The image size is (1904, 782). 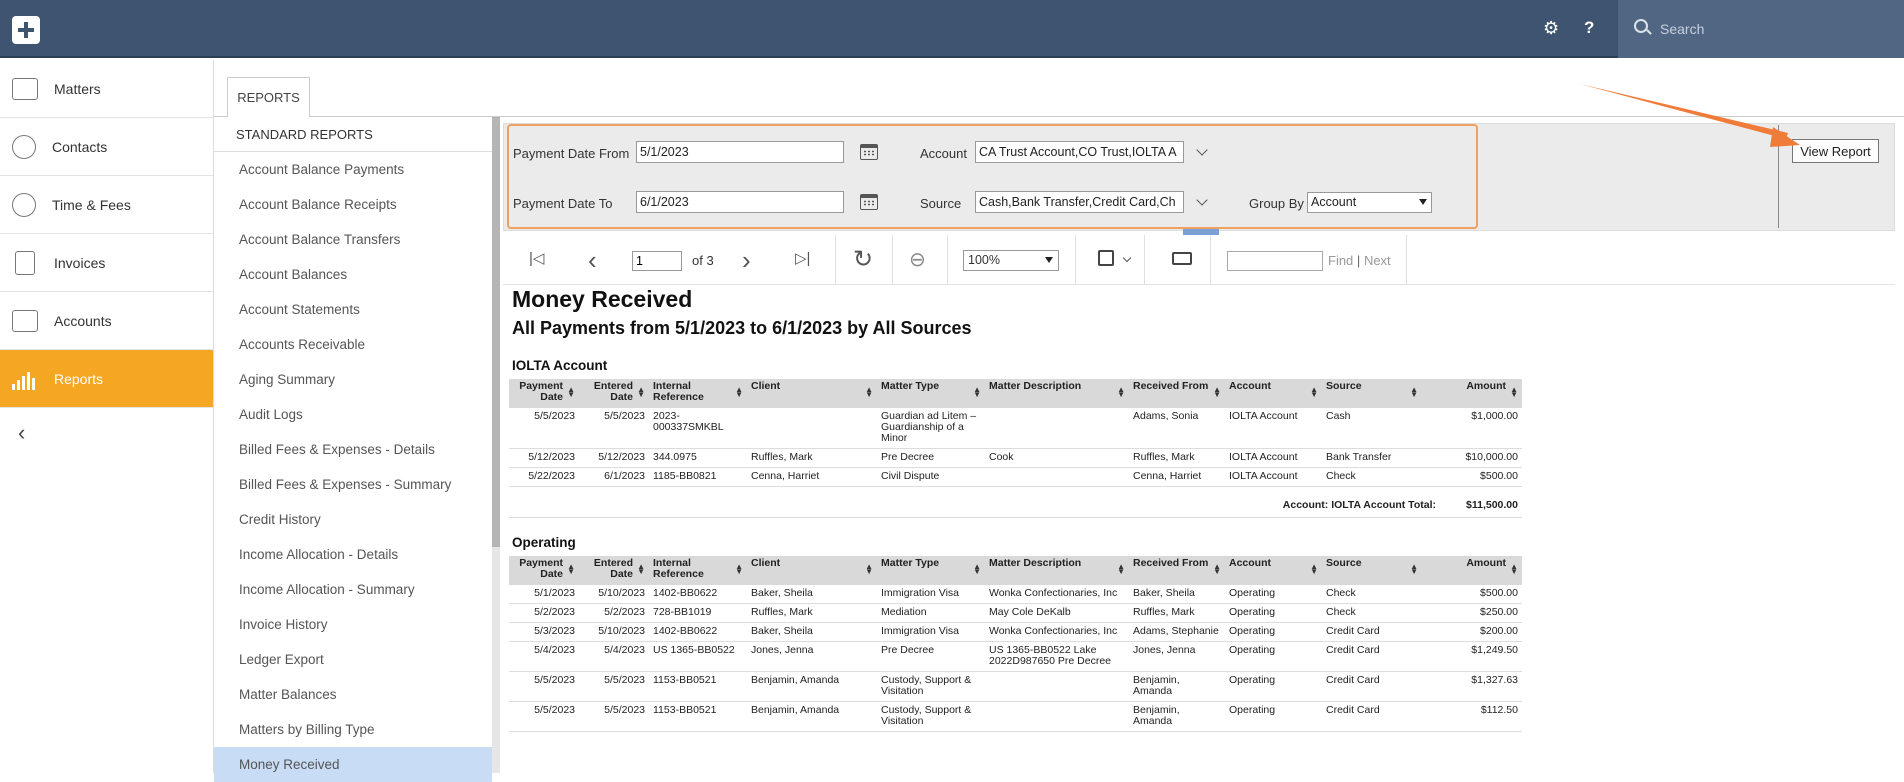 What do you see at coordinates (353, 449) in the screenshot?
I see `report-list-item: Billed Fees & Expenses - Details` at bounding box center [353, 449].